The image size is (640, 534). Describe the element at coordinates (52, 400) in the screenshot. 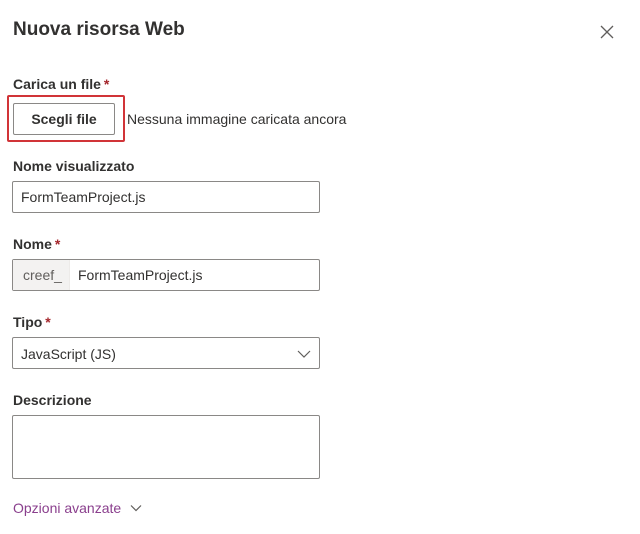

I see `description-label: Descrizione` at that location.